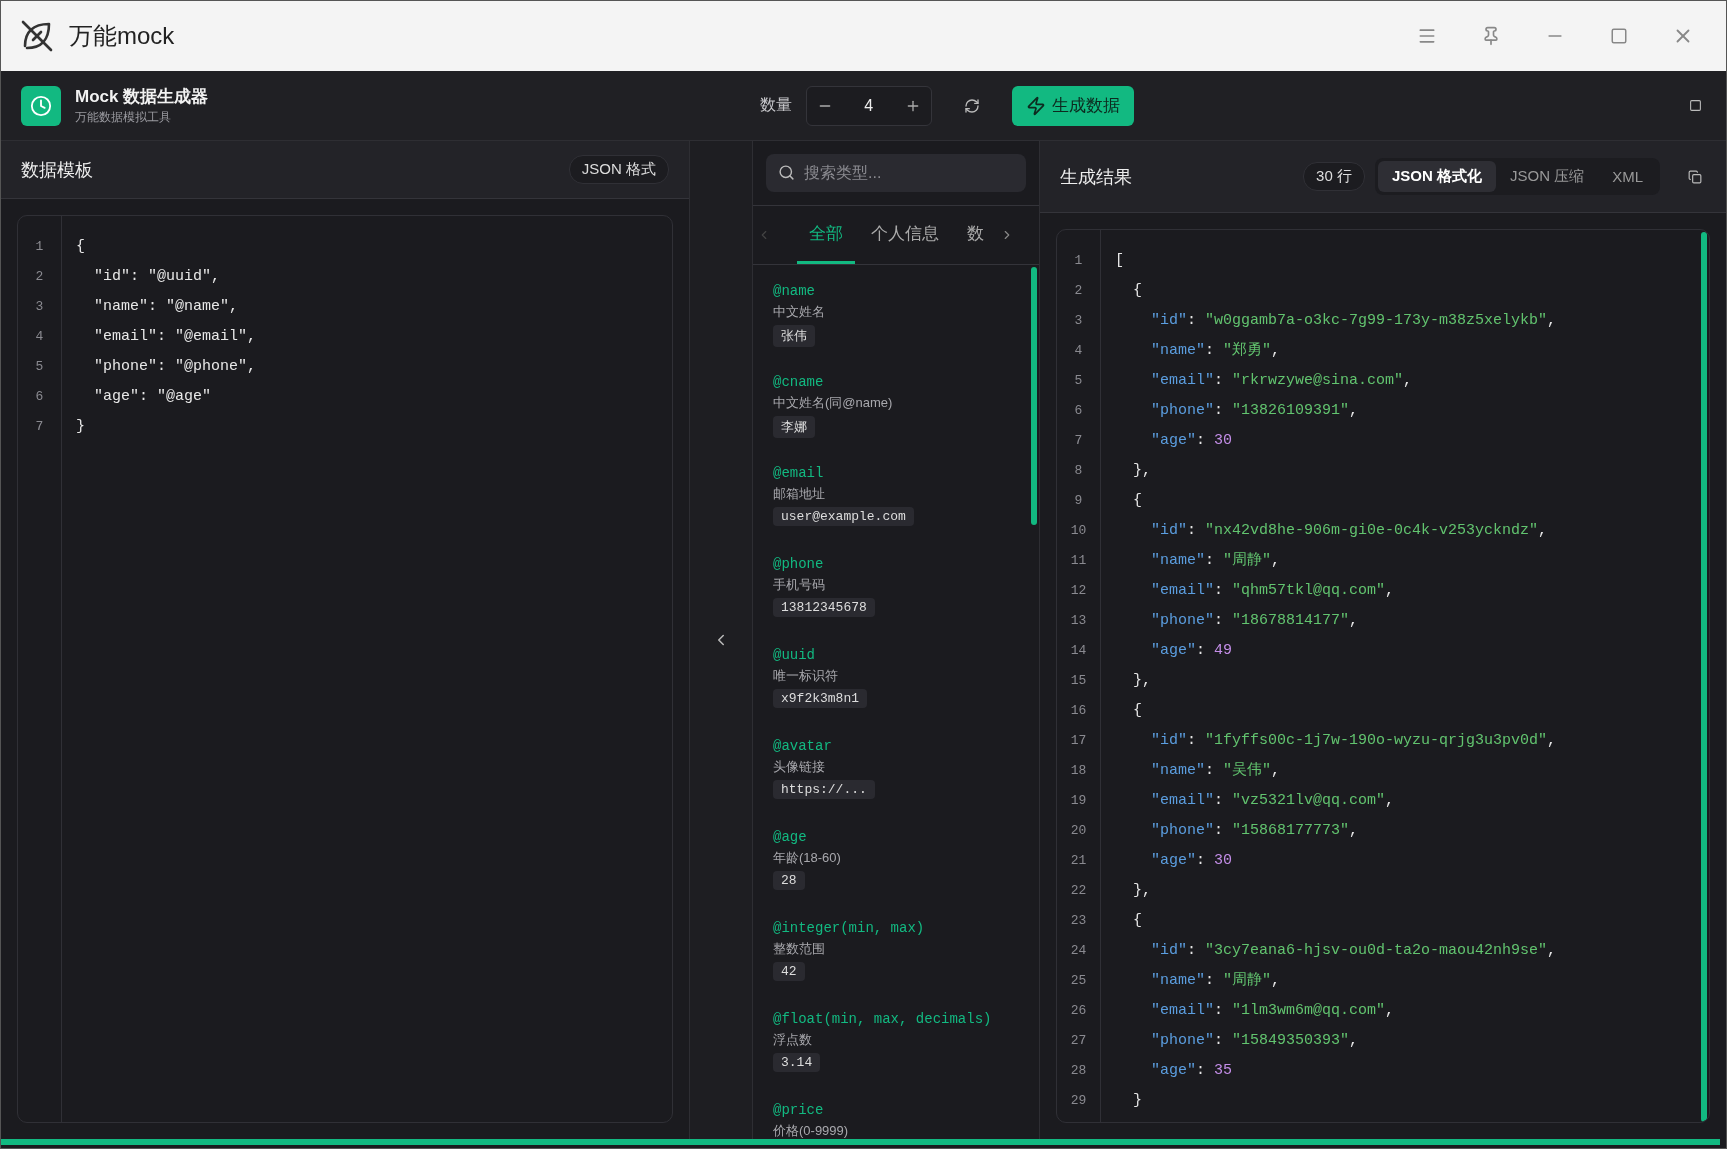  What do you see at coordinates (794, 336) in the screenshot?
I see `example-value: 张伟` at bounding box center [794, 336].